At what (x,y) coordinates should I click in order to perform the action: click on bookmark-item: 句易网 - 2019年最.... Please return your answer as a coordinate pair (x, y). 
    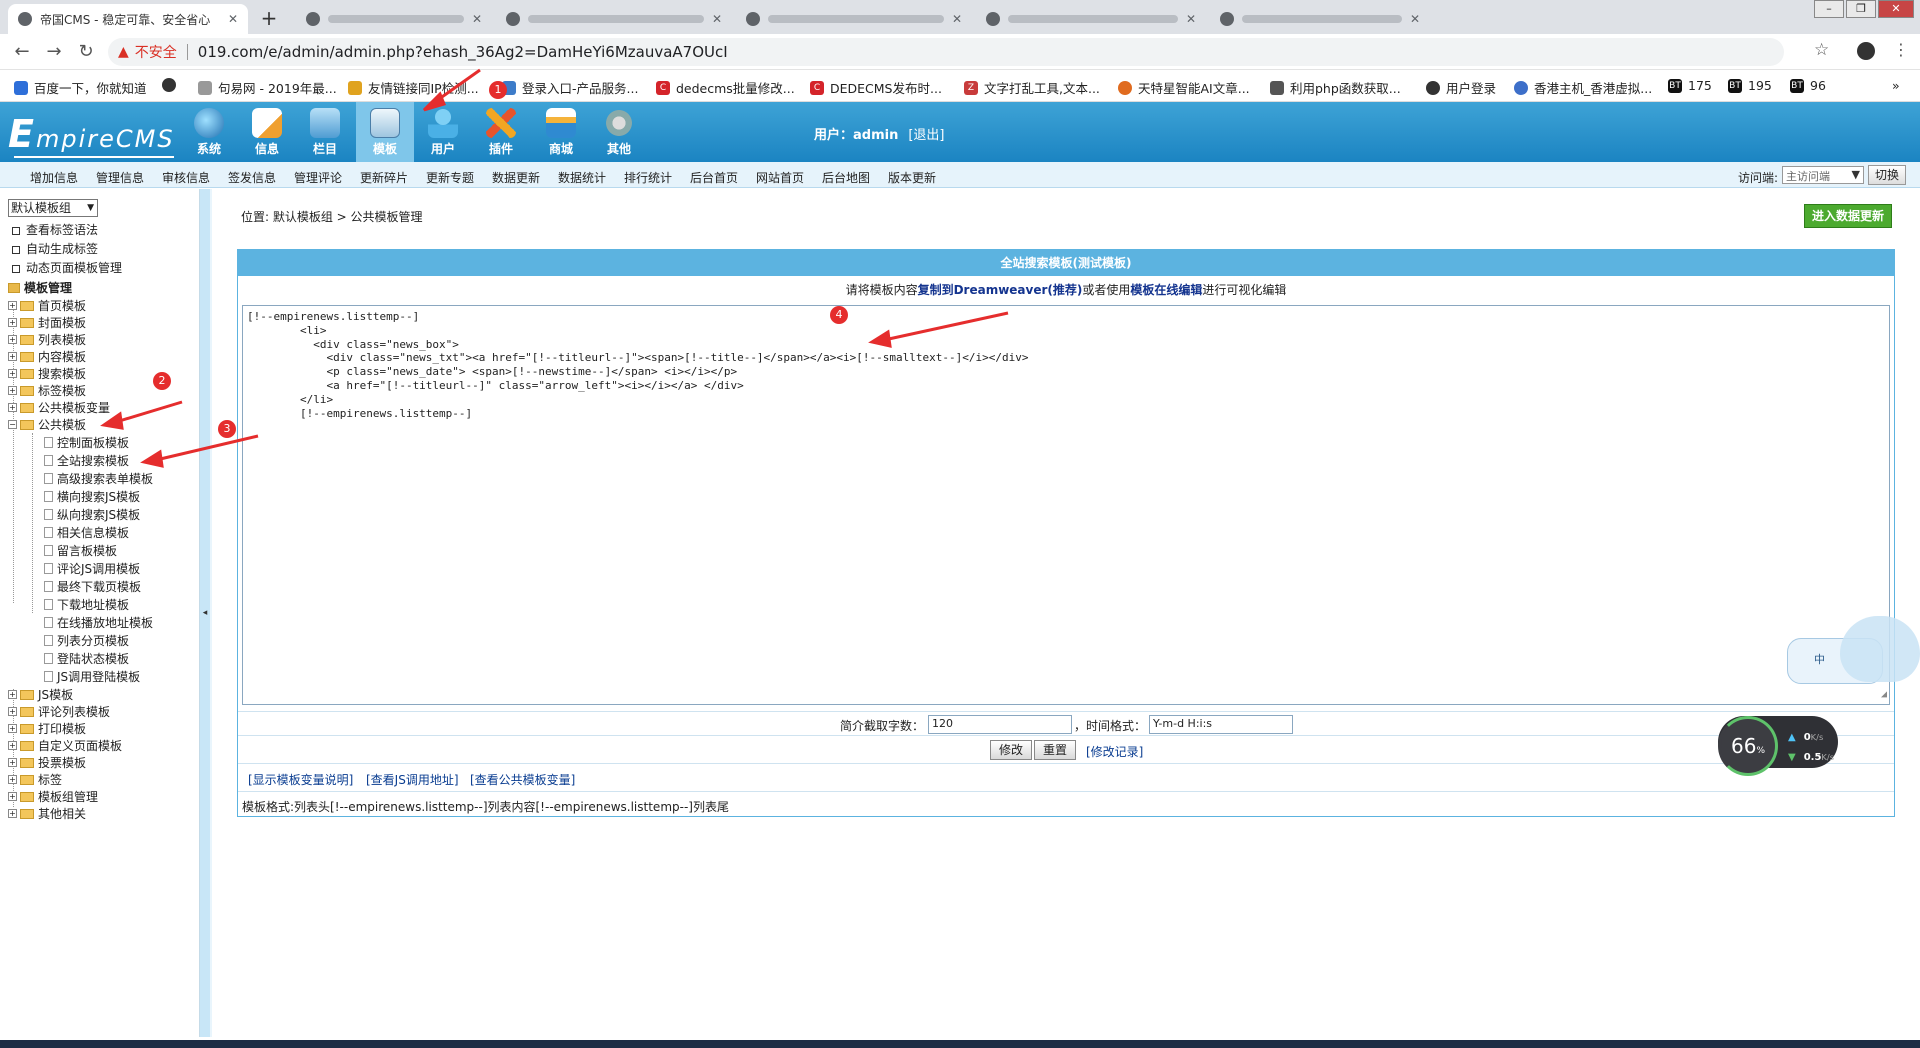
    Looking at the image, I should click on (267, 87).